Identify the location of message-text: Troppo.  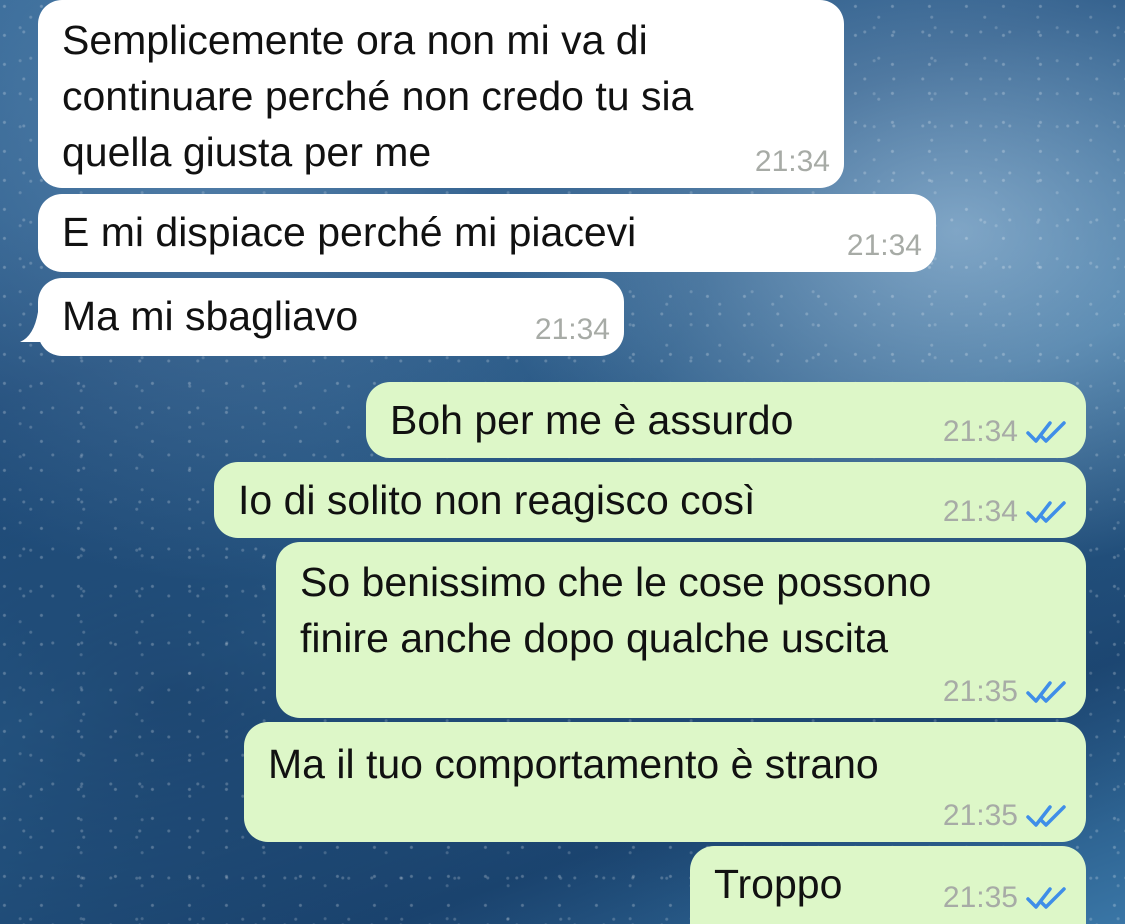
(778, 884).